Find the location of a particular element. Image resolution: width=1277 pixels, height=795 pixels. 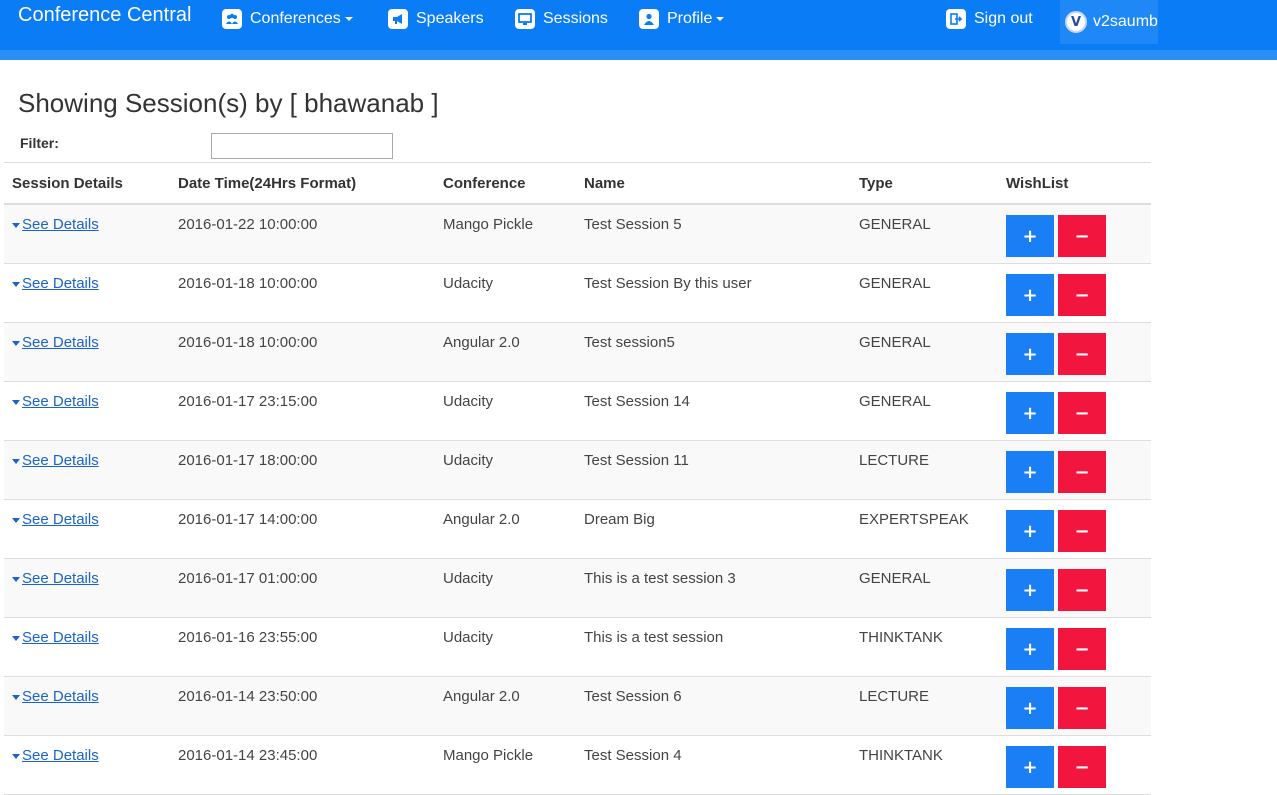

session-name: Test Session 6 is located at coordinates (633, 696).